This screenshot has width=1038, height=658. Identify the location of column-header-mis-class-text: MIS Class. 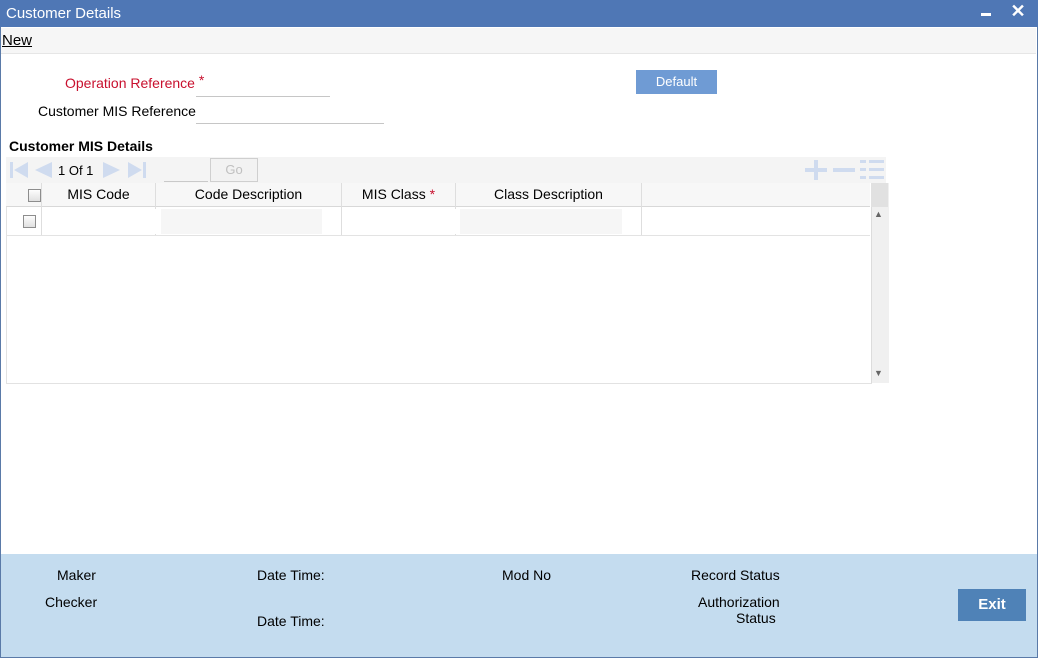
(393, 194).